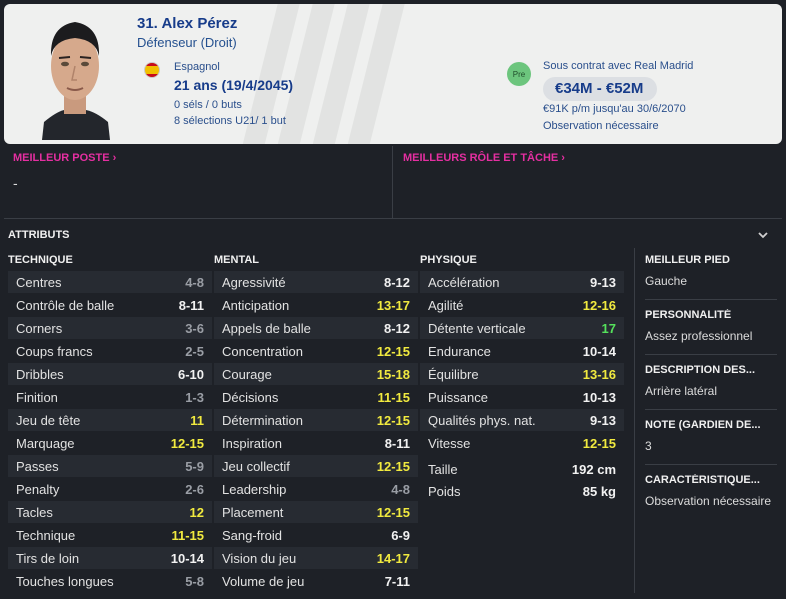 Image resolution: width=786 pixels, height=599 pixels. What do you see at coordinates (110, 443) in the screenshot?
I see `technique-attribute-row: Marquage 12-15` at bounding box center [110, 443].